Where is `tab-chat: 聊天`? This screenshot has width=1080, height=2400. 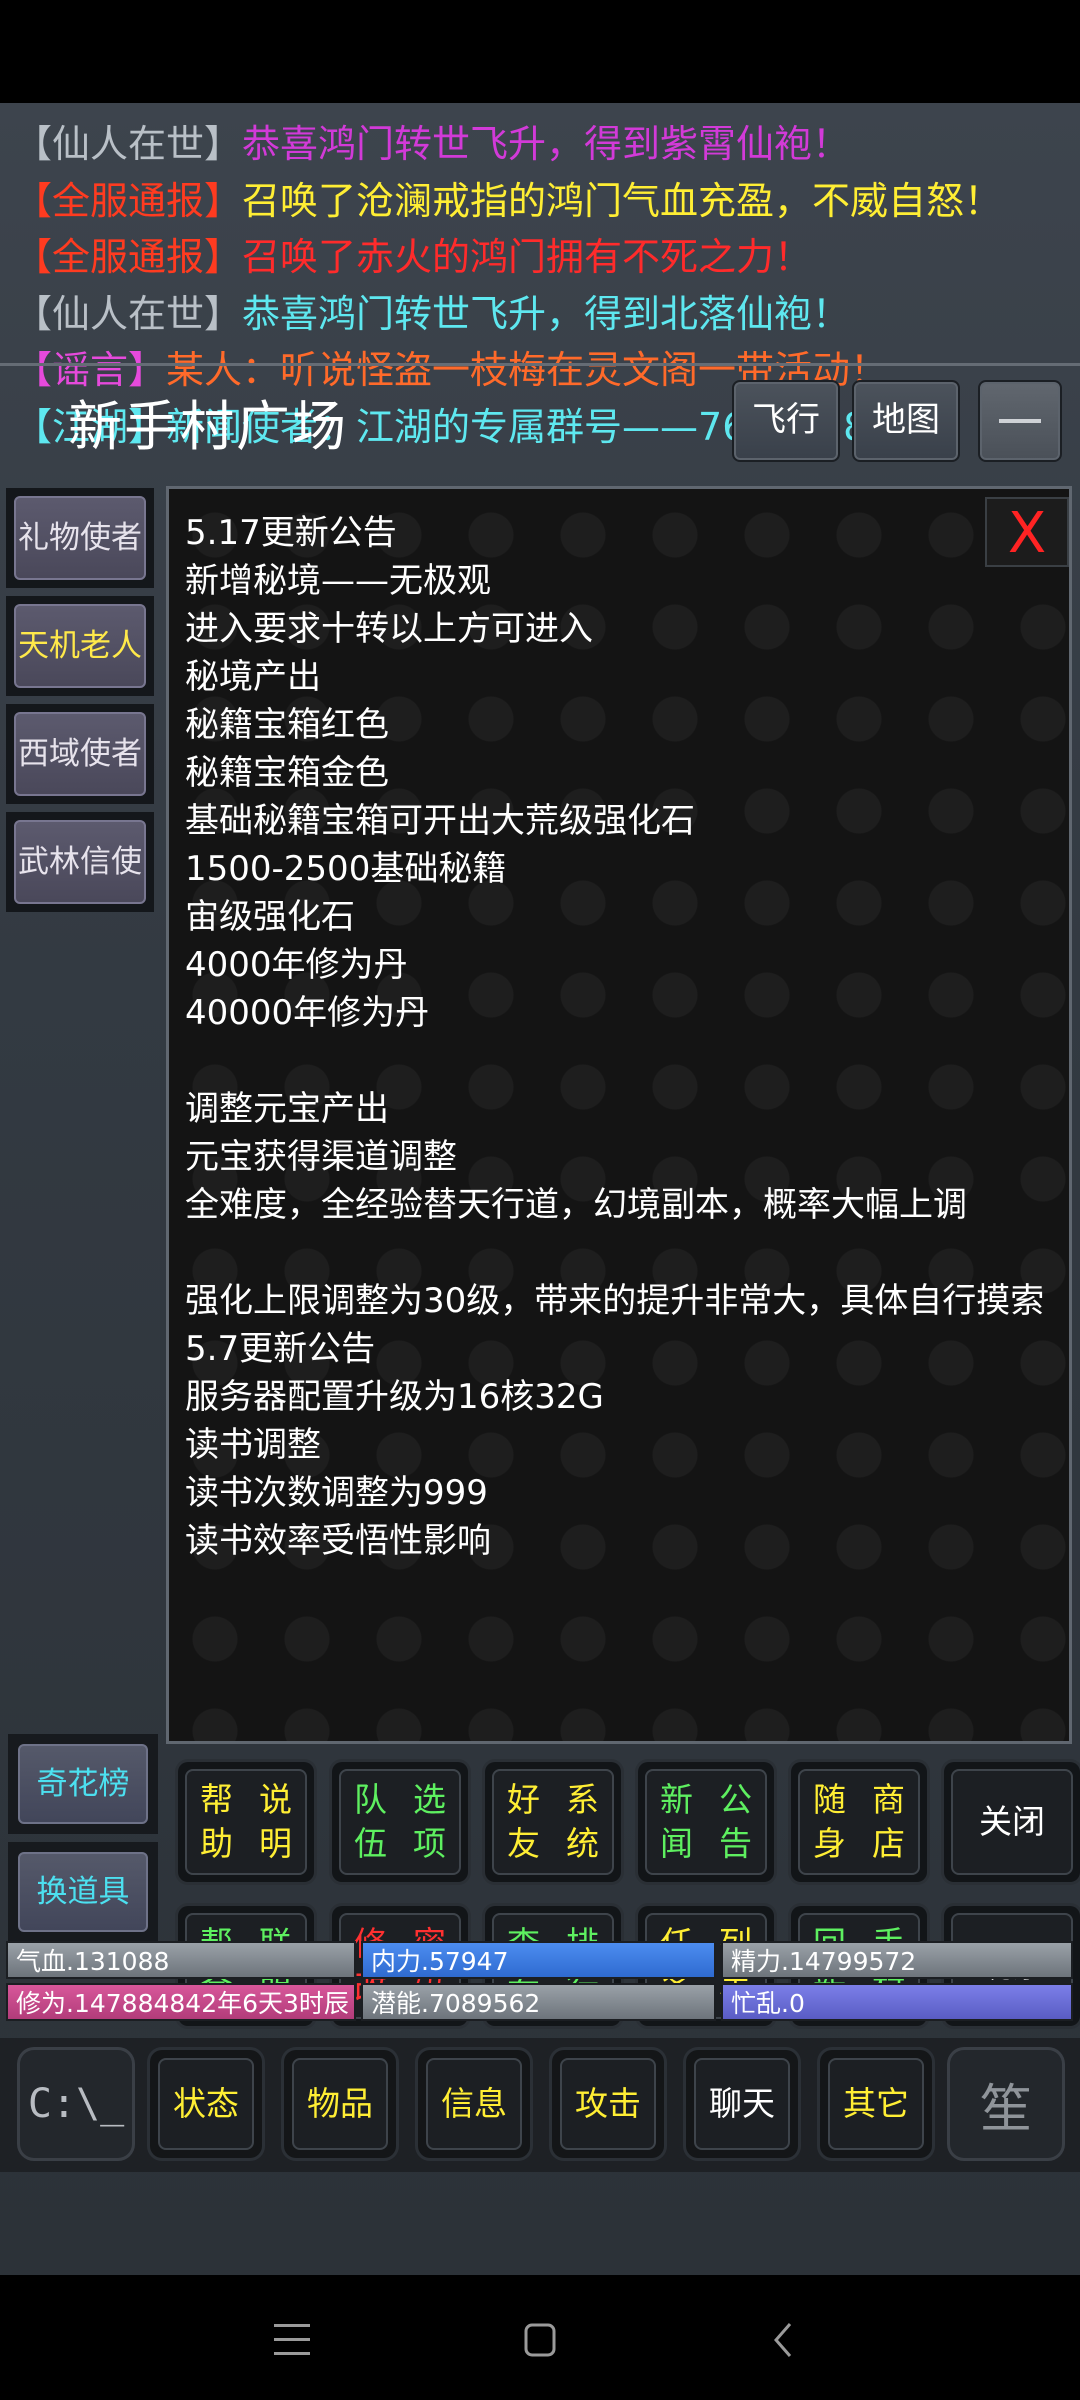
tab-chat: 聊天 is located at coordinates (742, 2104).